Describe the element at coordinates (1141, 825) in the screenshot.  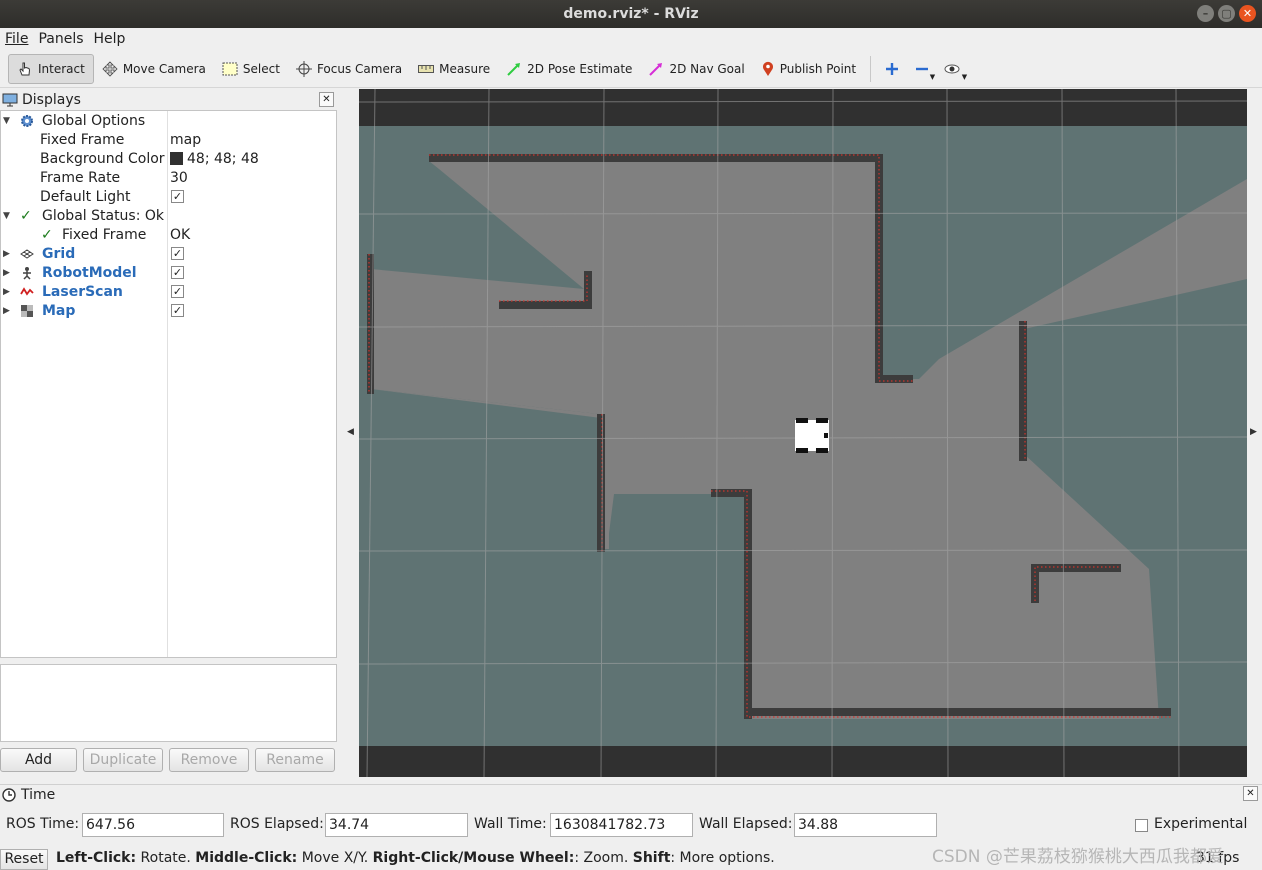
I see `experimental-checkbox` at that location.